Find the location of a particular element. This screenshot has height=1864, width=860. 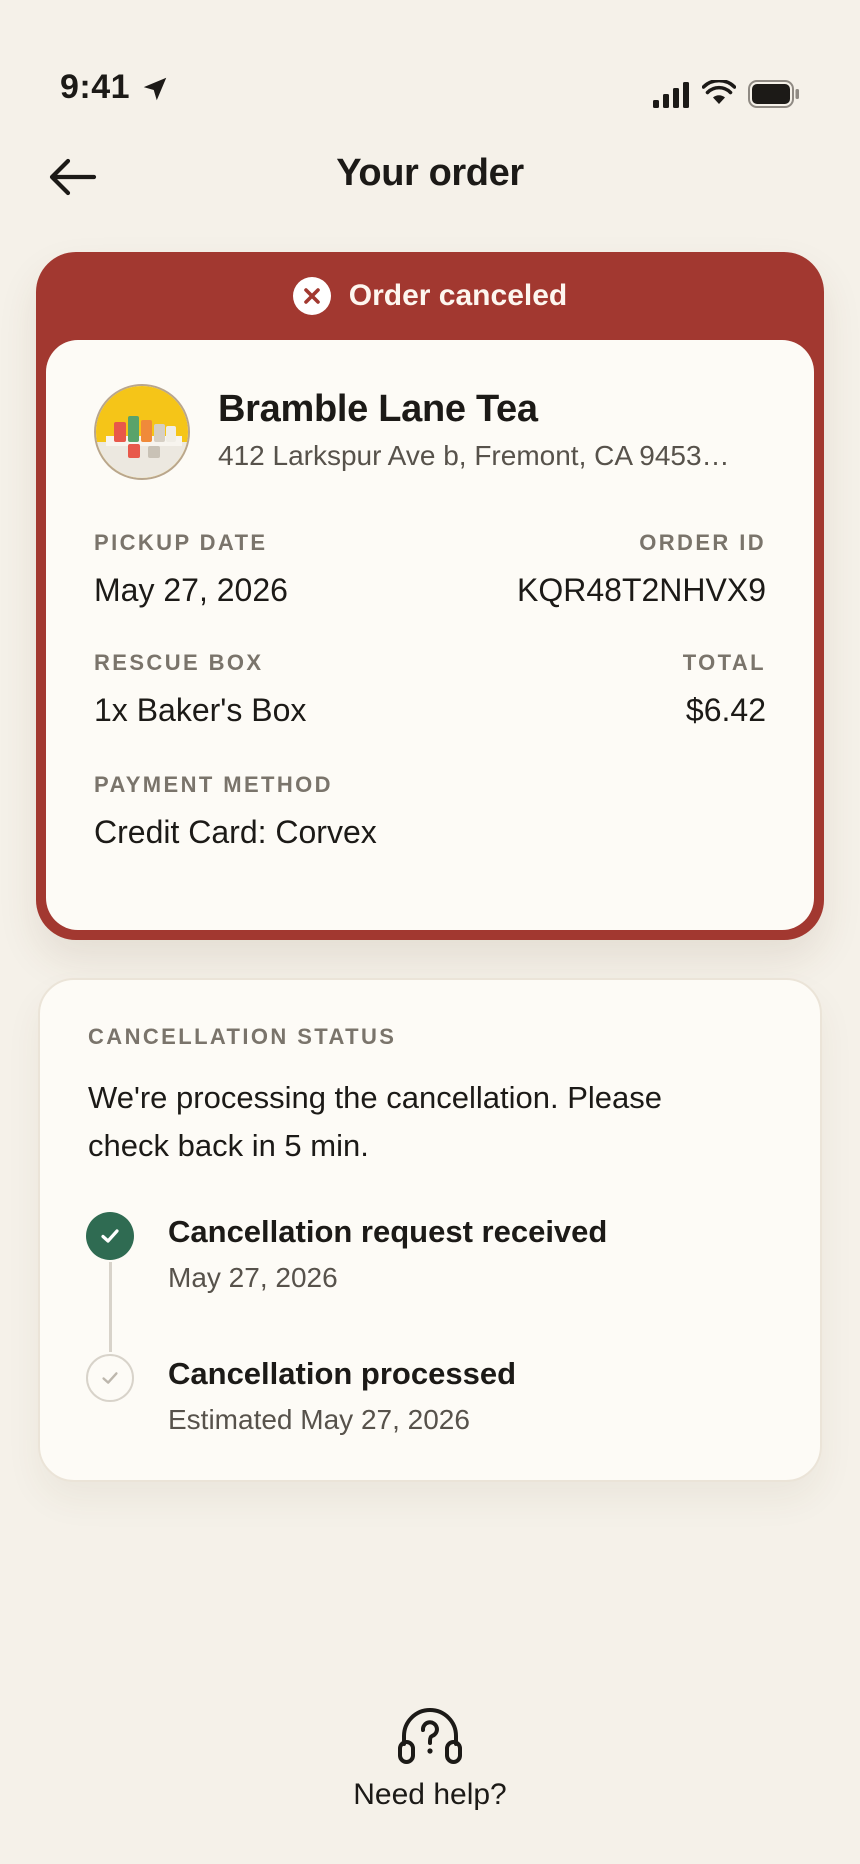

battery-icon is located at coordinates (773, 94).